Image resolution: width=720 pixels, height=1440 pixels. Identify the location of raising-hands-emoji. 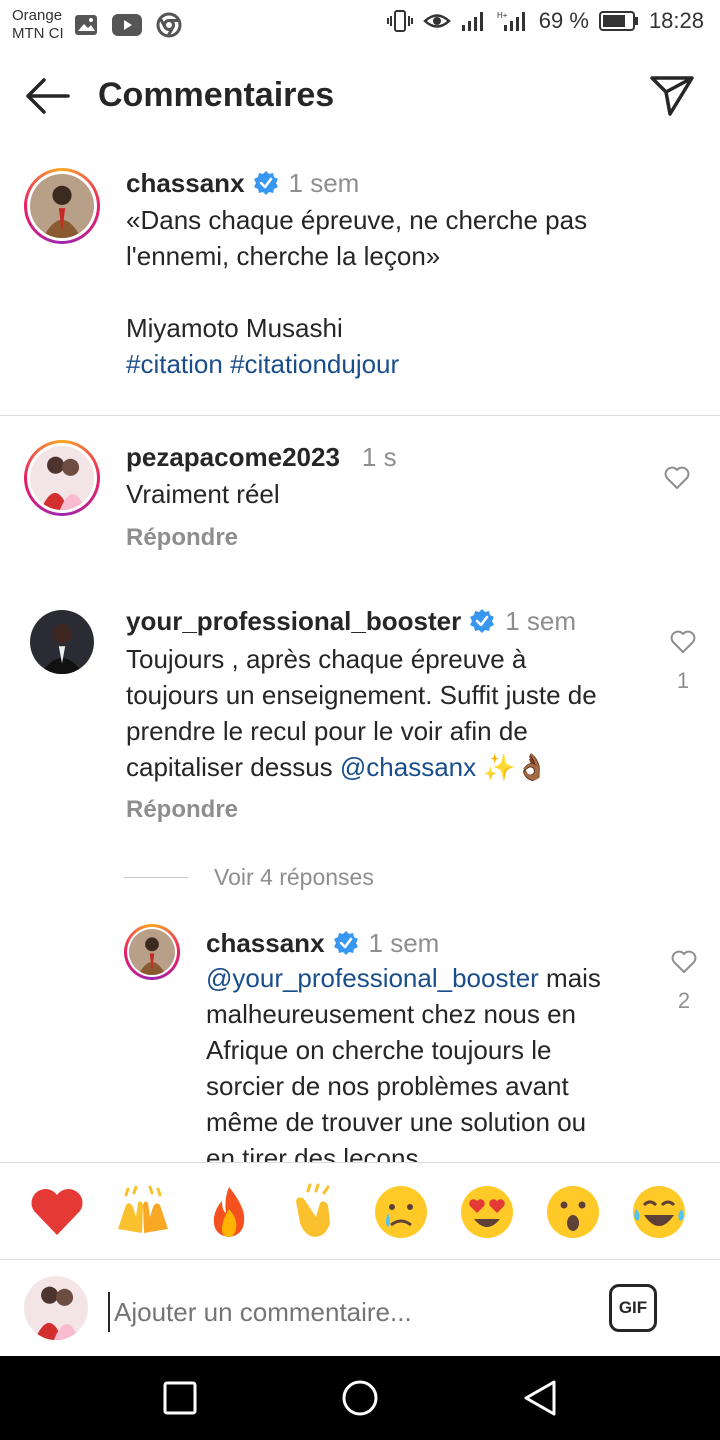
(143, 1212).